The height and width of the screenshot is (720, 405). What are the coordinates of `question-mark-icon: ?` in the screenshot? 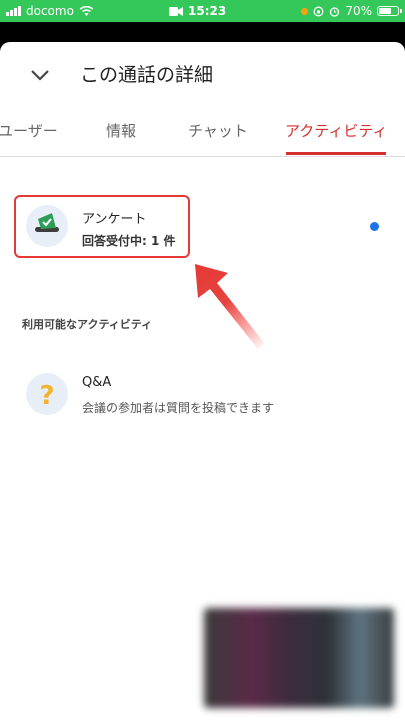 It's located at (47, 394).